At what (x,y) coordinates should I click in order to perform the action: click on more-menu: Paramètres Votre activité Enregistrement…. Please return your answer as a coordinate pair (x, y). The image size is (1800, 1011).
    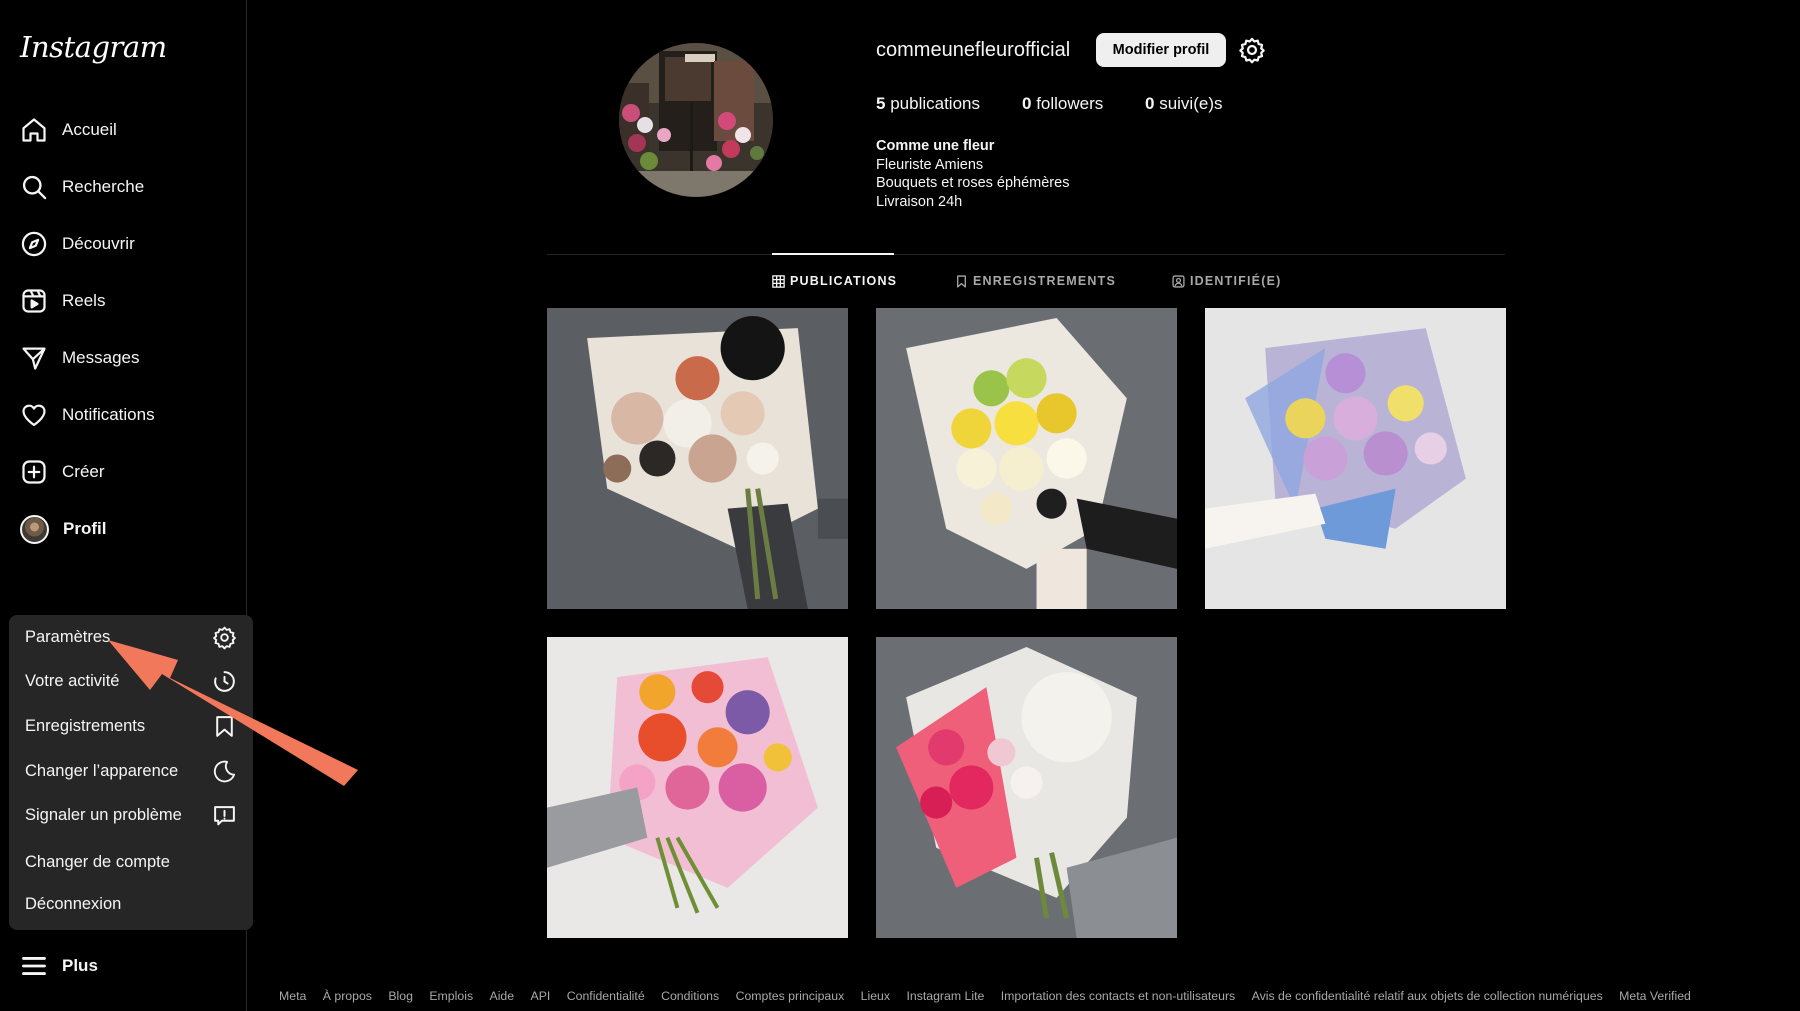
    Looking at the image, I should click on (131, 772).